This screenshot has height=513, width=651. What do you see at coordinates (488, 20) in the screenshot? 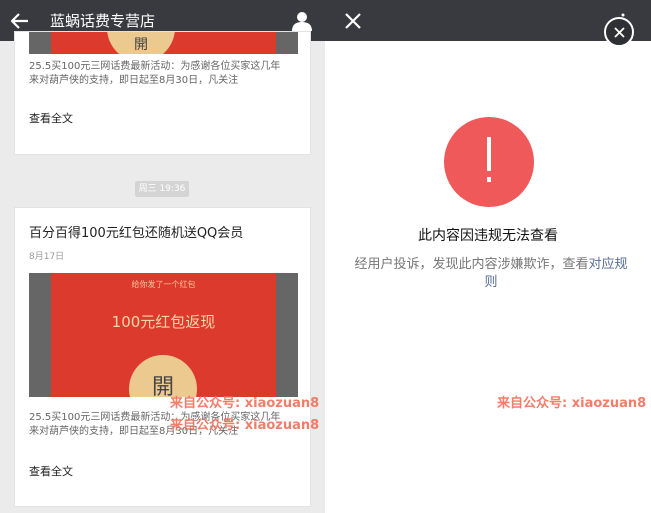
I see `right-nav-bar` at bounding box center [488, 20].